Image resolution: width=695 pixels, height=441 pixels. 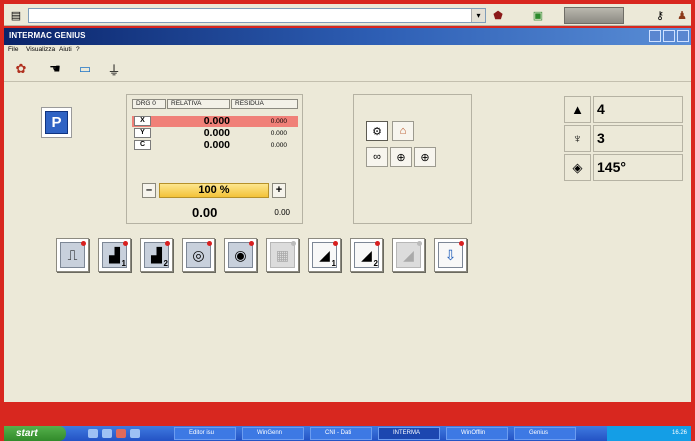 What do you see at coordinates (198, 104) in the screenshot?
I see `axis-header-relative: RELATIVA` at bounding box center [198, 104].